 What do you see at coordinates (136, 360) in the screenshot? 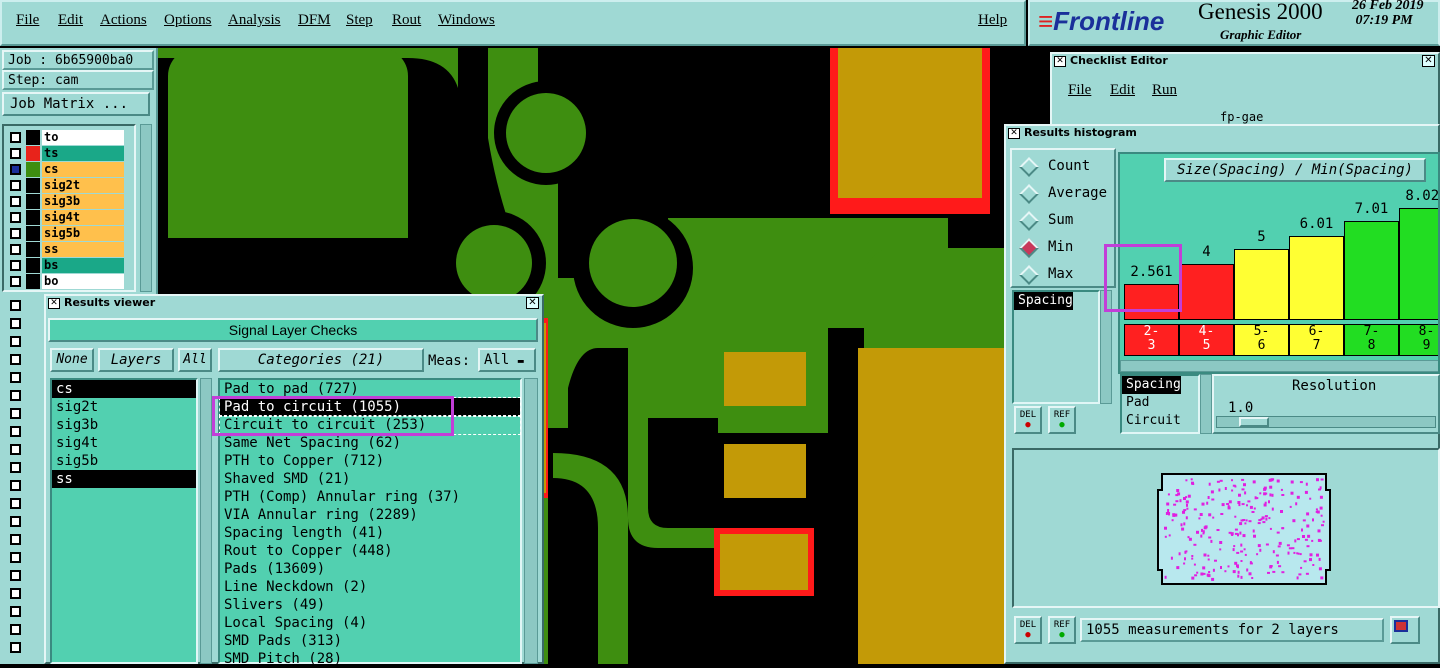
I see `layers-button: Layers` at bounding box center [136, 360].